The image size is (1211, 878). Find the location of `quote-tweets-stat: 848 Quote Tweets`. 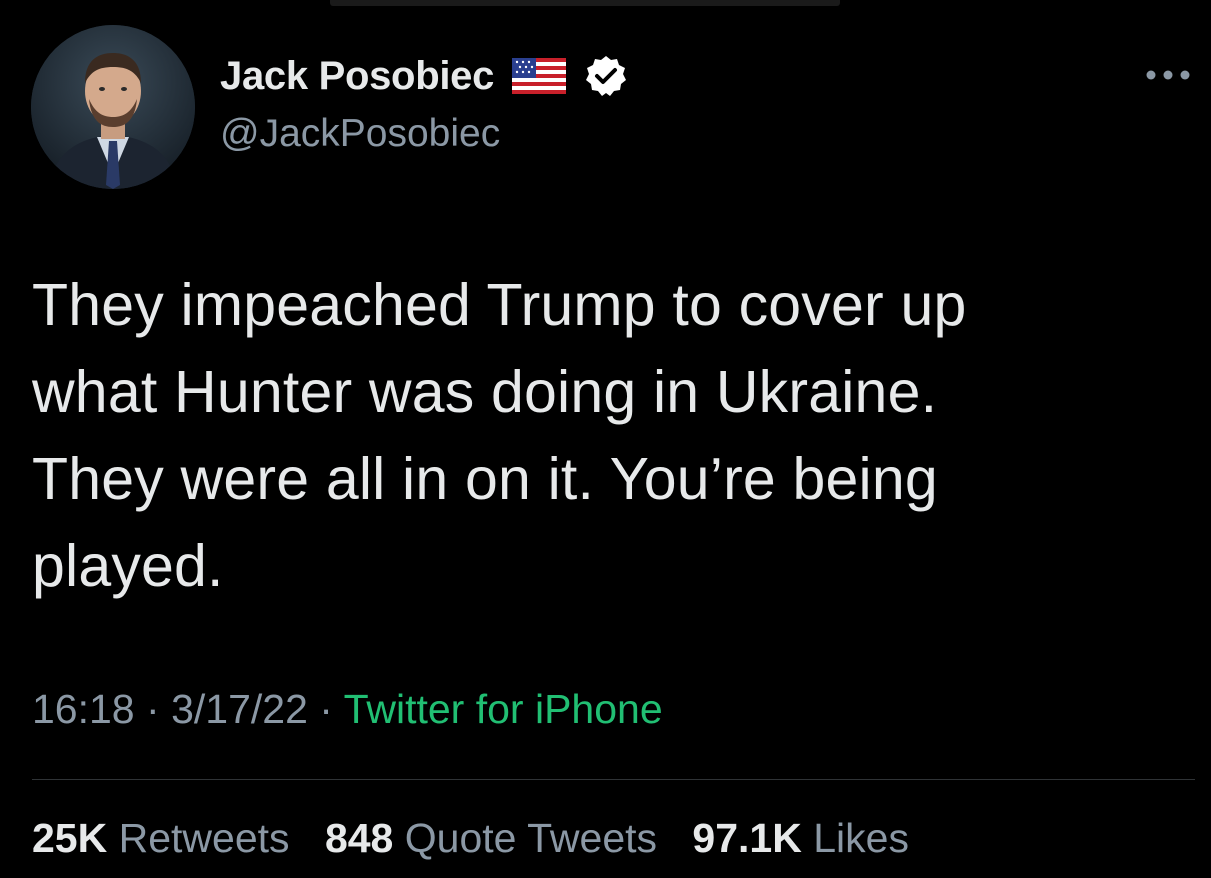

quote-tweets-stat: 848 Quote Tweets is located at coordinates (491, 838).